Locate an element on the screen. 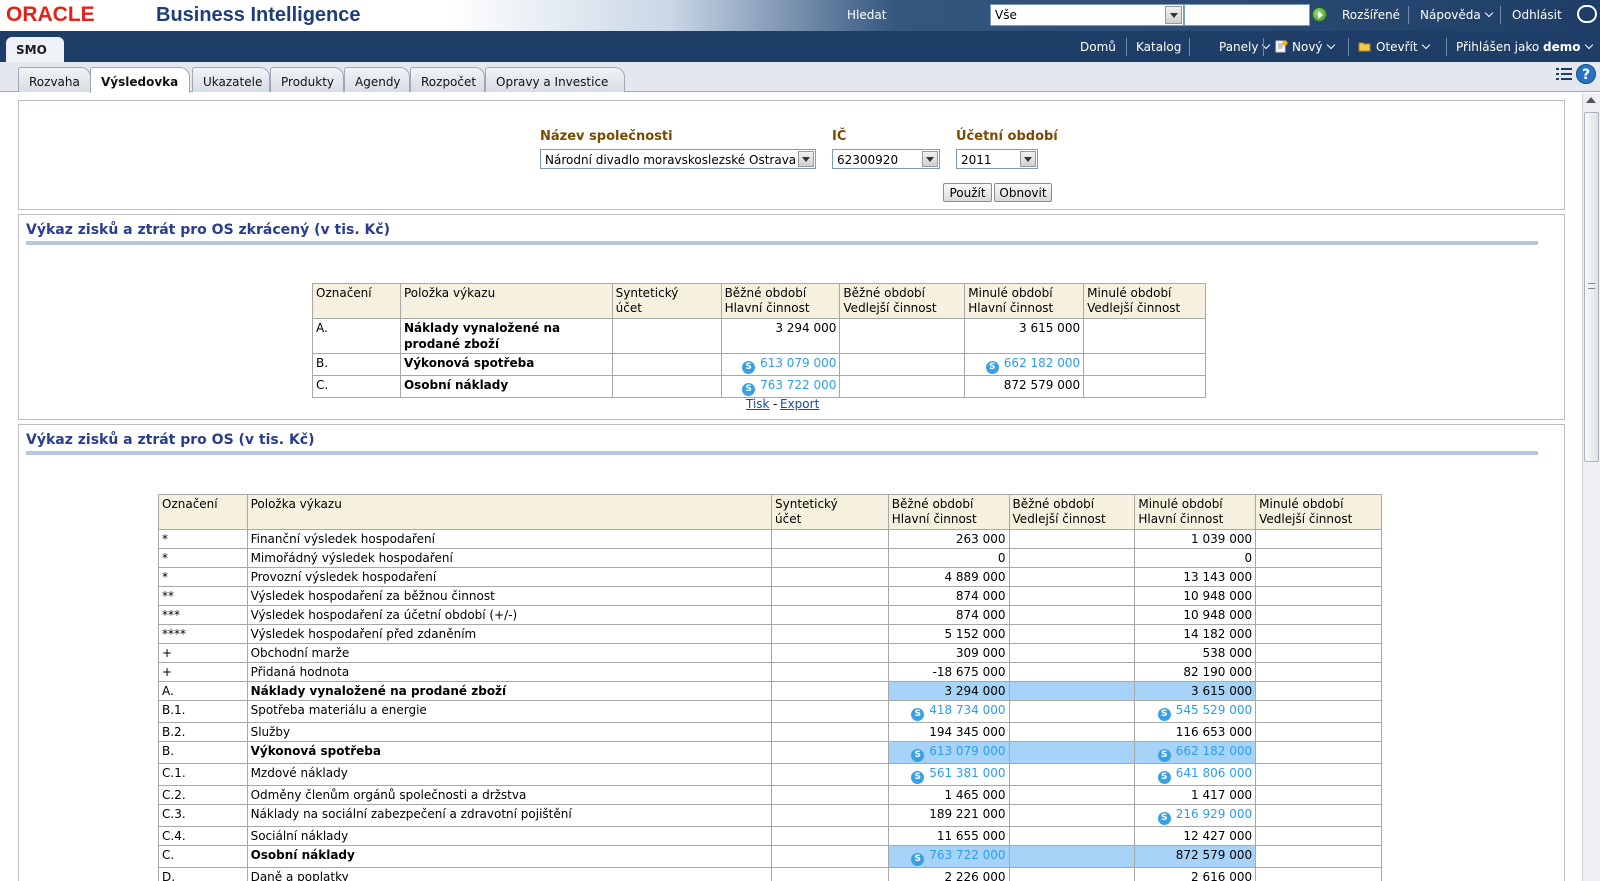  vertical-scrollbar is located at coordinates (1591, 487).